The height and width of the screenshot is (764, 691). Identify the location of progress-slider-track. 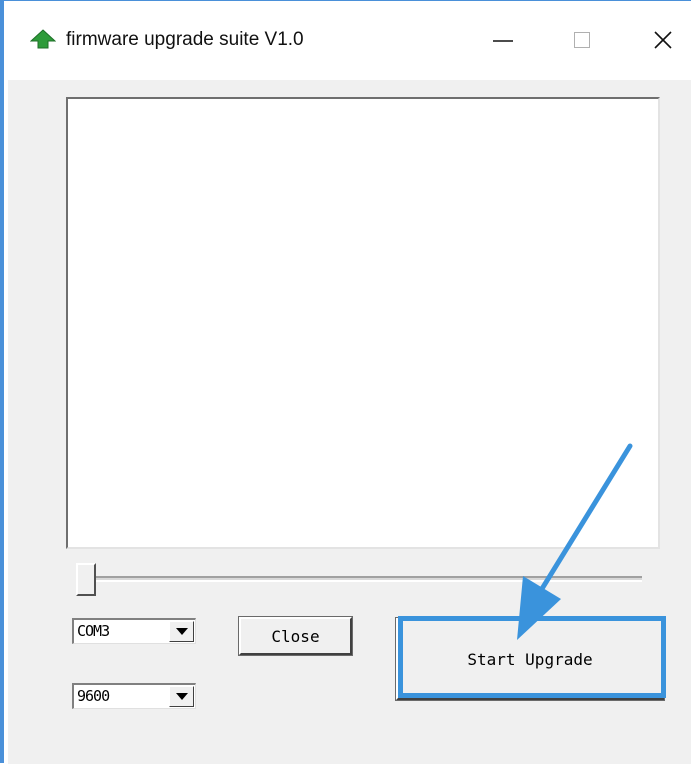
(359, 579).